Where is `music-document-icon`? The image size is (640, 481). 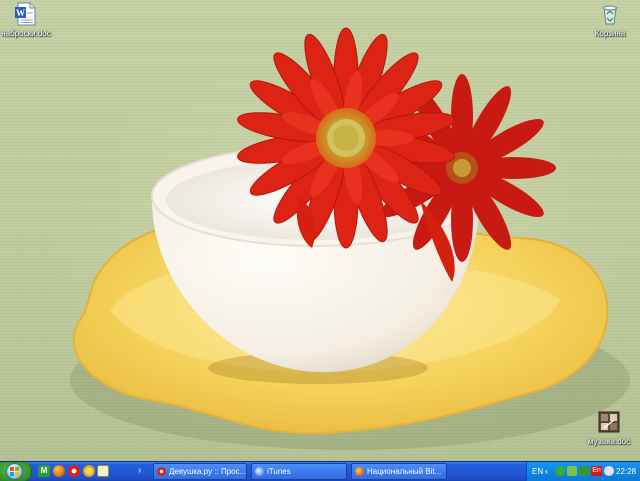
music-document-icon is located at coordinates (609, 422).